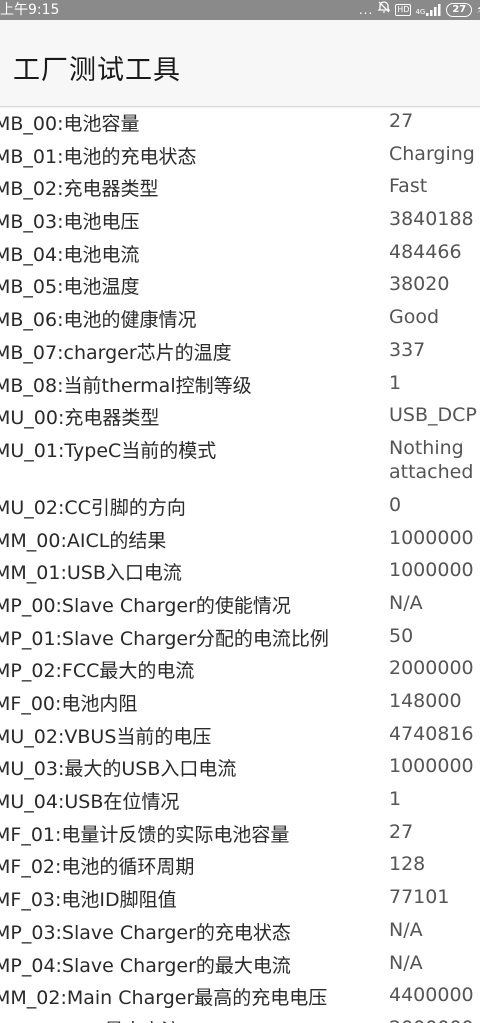 This screenshot has width=480, height=1023. What do you see at coordinates (419, 897) in the screenshot?
I see `item-value: 77101` at bounding box center [419, 897].